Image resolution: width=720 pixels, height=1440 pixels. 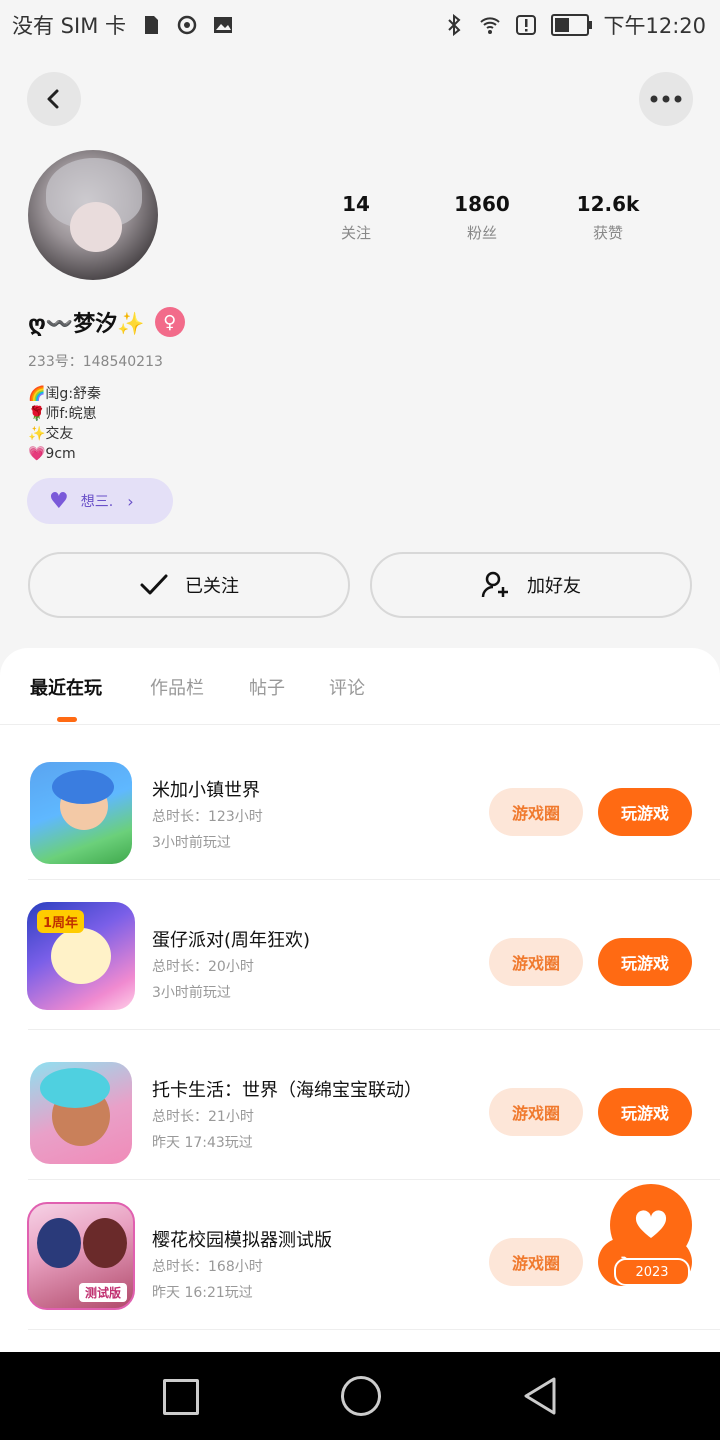 I want to click on followed-button: 已关注, so click(x=189, y=585).